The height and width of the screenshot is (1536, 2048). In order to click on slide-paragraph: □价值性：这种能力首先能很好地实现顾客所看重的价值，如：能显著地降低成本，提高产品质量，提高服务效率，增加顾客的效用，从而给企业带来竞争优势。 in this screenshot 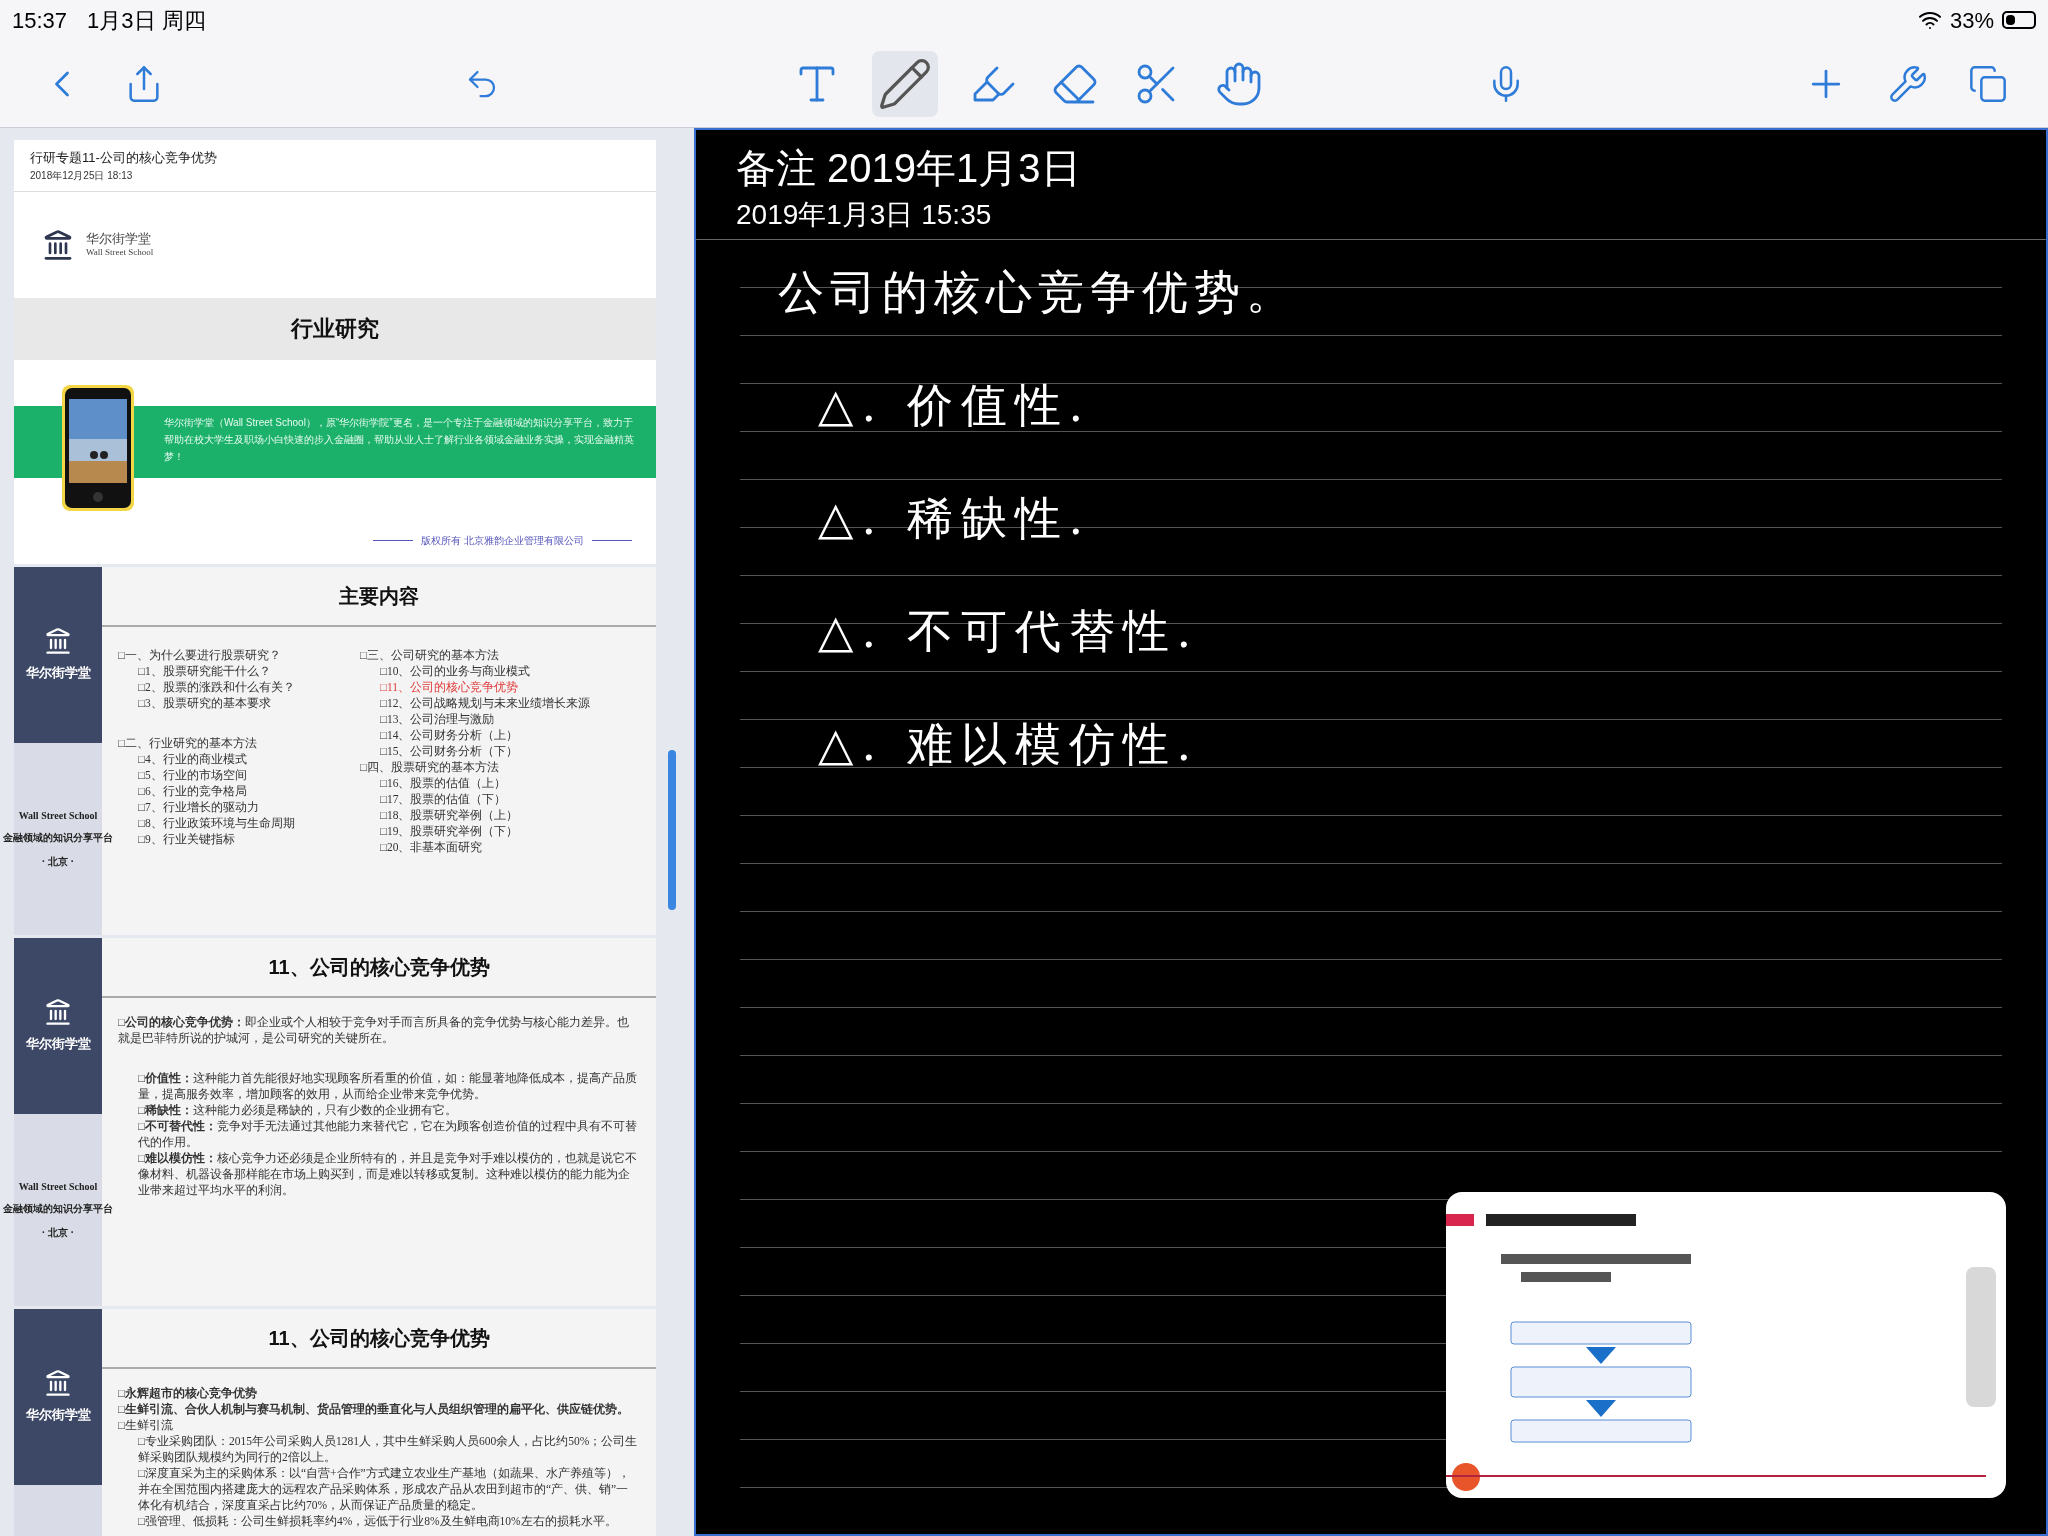, I will do `click(387, 1086)`.